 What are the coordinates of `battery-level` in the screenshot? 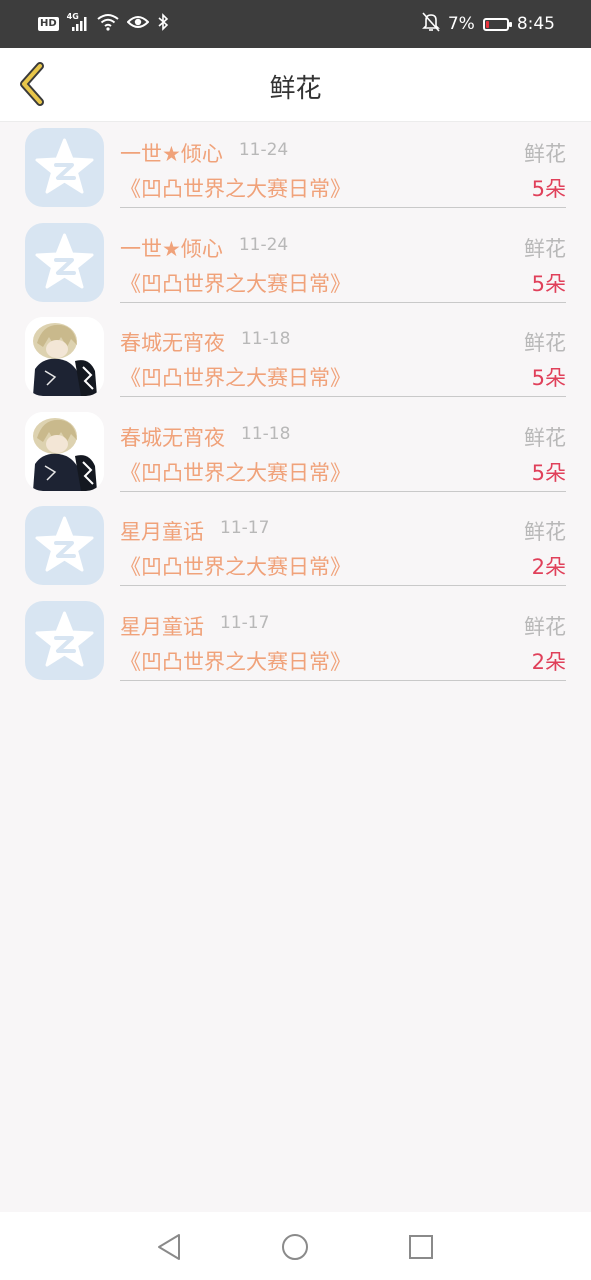 It's located at (487, 24).